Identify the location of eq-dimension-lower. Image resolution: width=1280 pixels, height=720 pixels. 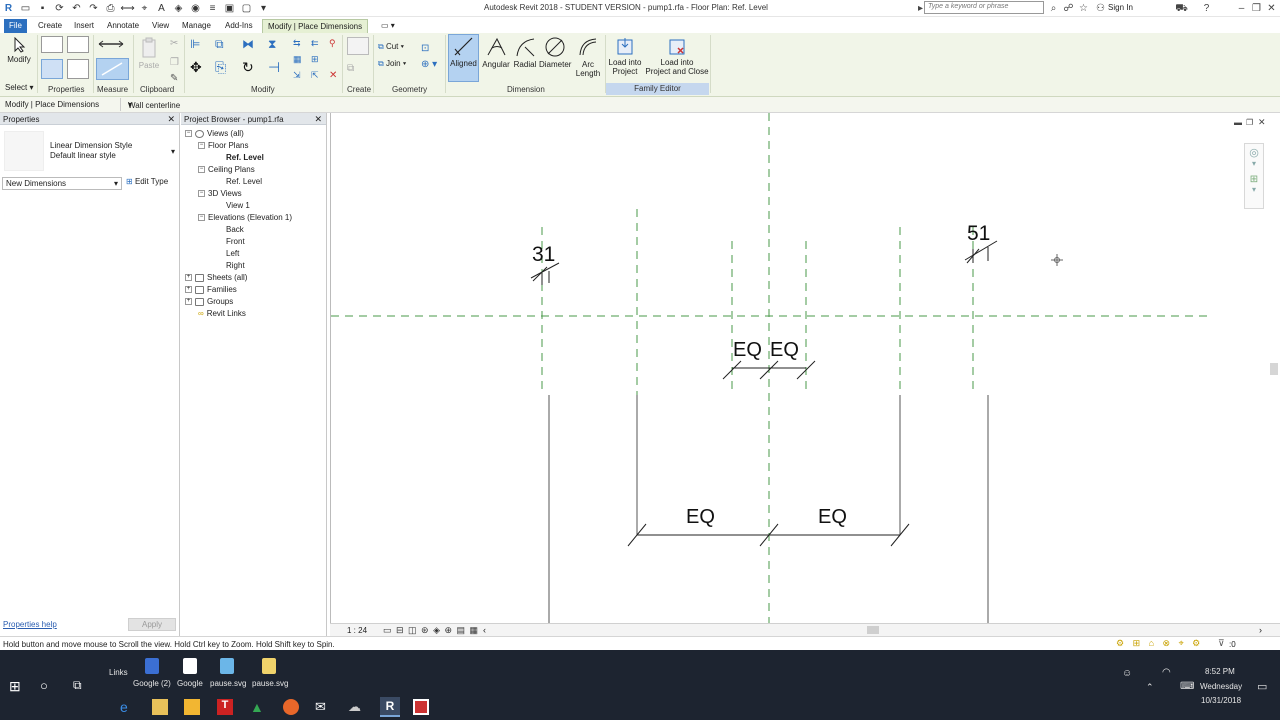
(768, 535).